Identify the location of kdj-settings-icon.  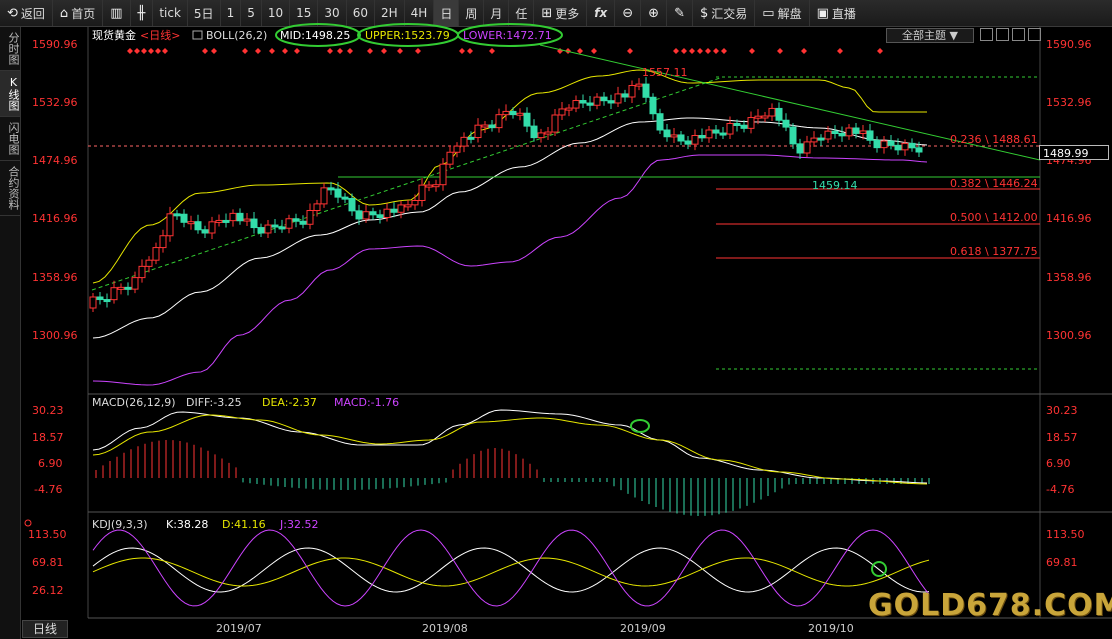
(28, 523).